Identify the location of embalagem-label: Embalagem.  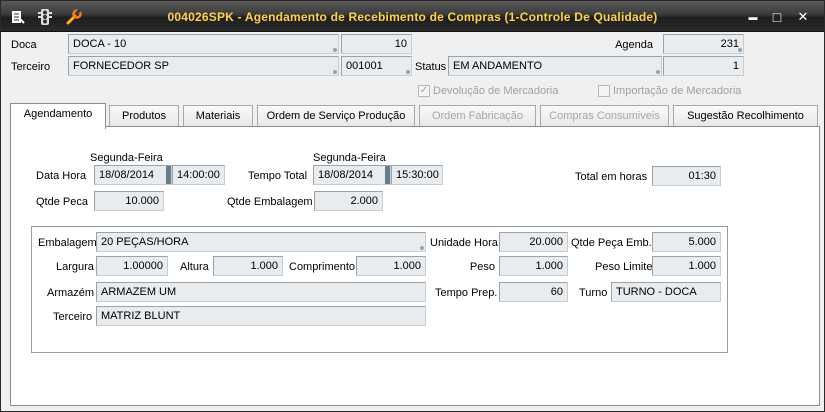
(67, 243).